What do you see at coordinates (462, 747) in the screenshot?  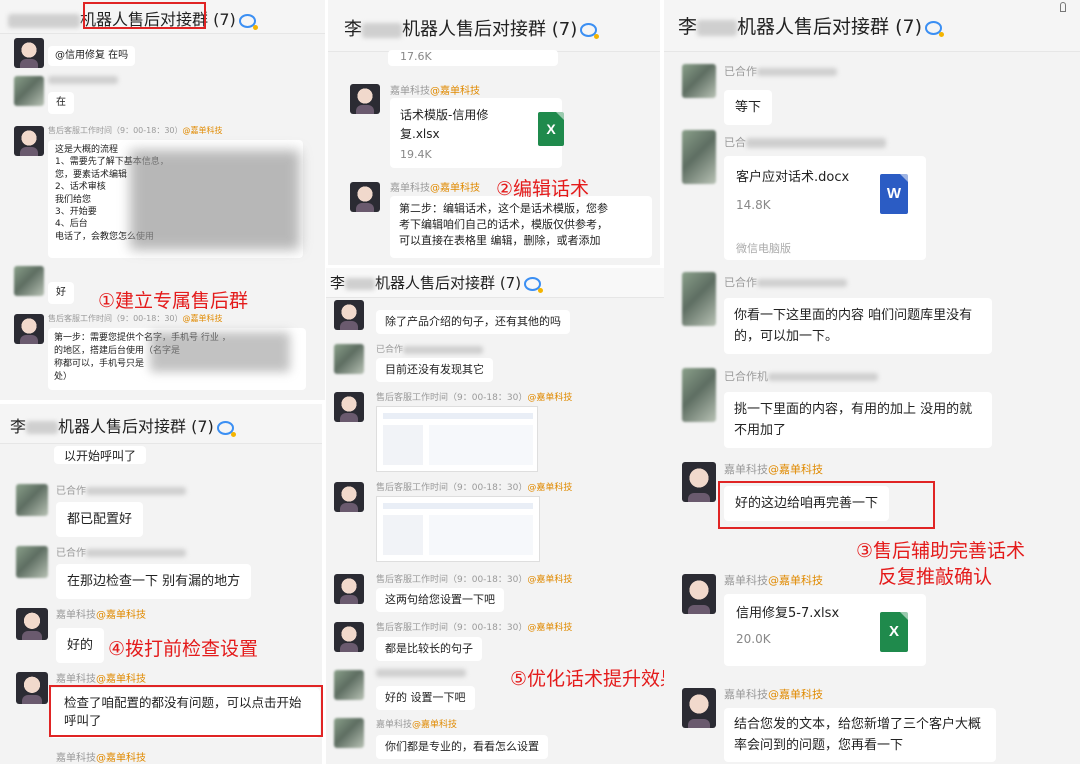 I see `message-bubble: 你们都是专业的，看看怎么设置` at bounding box center [462, 747].